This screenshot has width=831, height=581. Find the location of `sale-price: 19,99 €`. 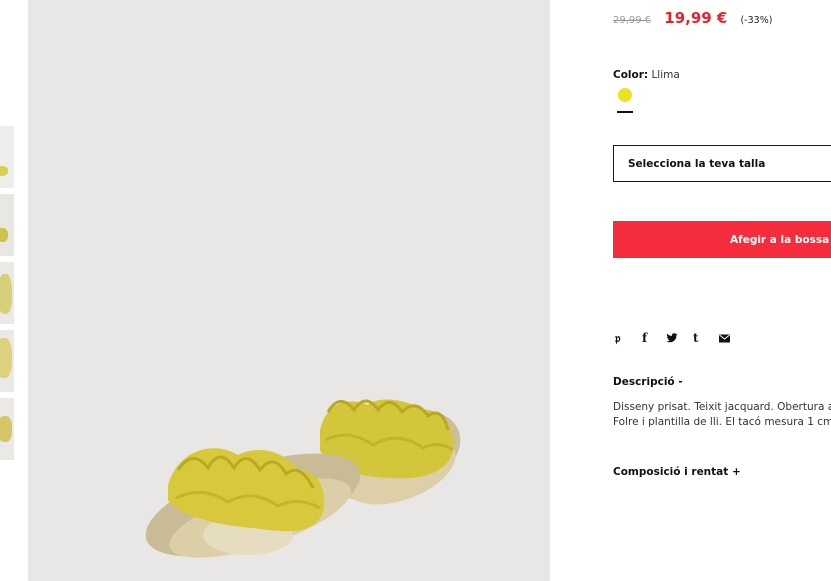

sale-price: 19,99 € is located at coordinates (696, 18).